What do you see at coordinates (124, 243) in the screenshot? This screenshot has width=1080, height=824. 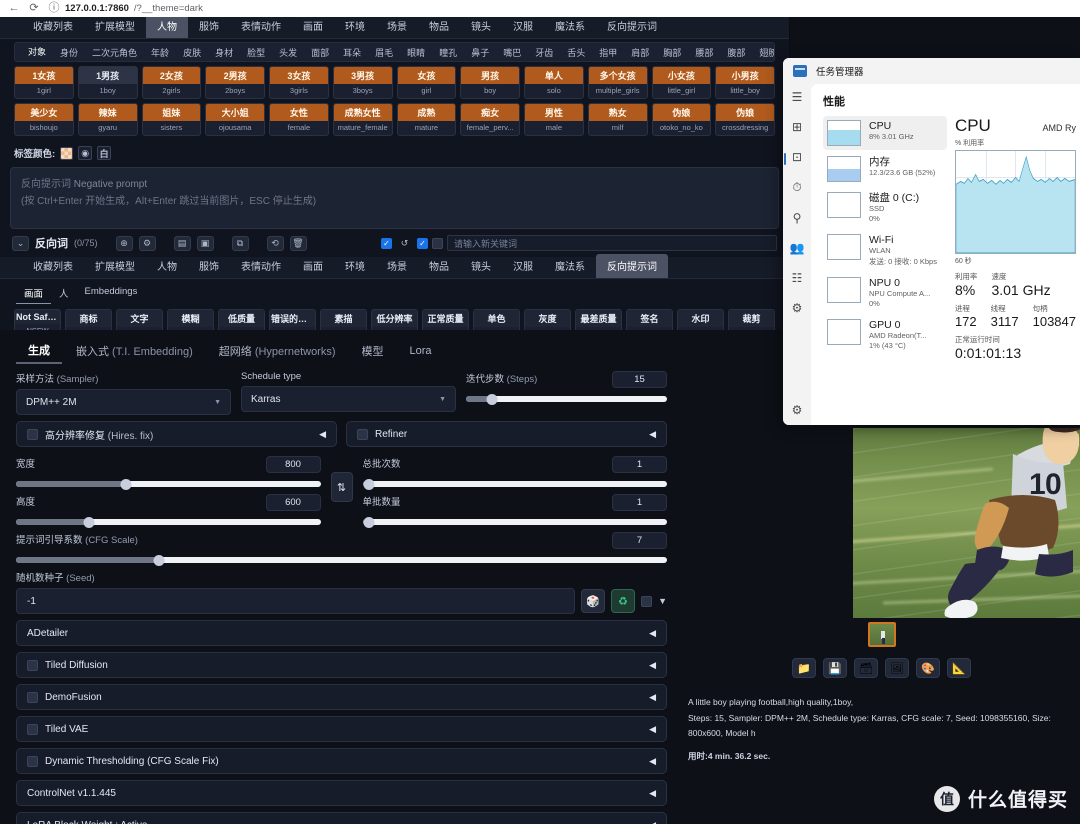 I see `globe-icon: ⊕` at bounding box center [124, 243].